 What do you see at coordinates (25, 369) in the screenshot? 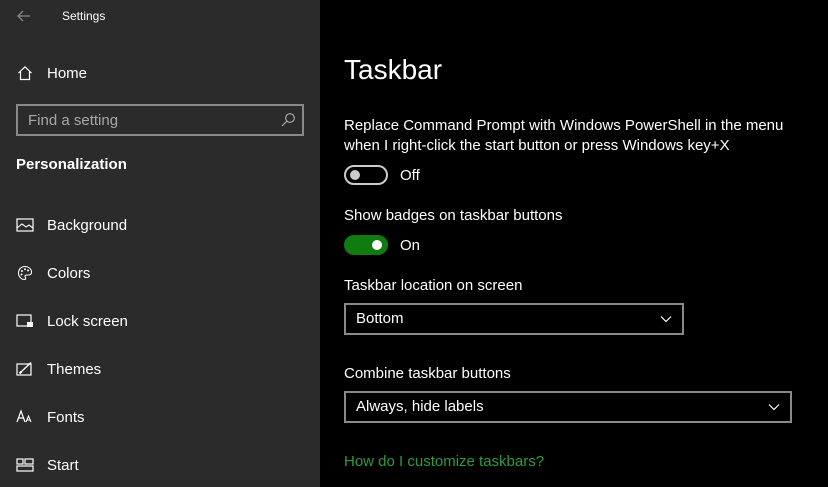
I see `themes-icon` at bounding box center [25, 369].